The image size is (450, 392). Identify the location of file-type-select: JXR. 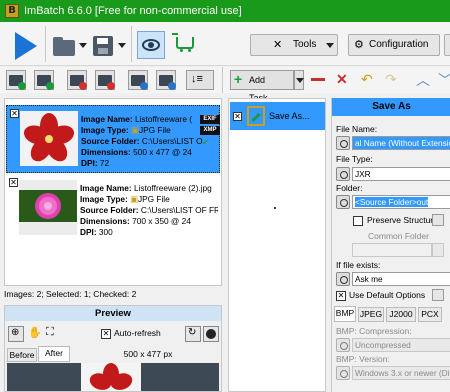
(401, 174).